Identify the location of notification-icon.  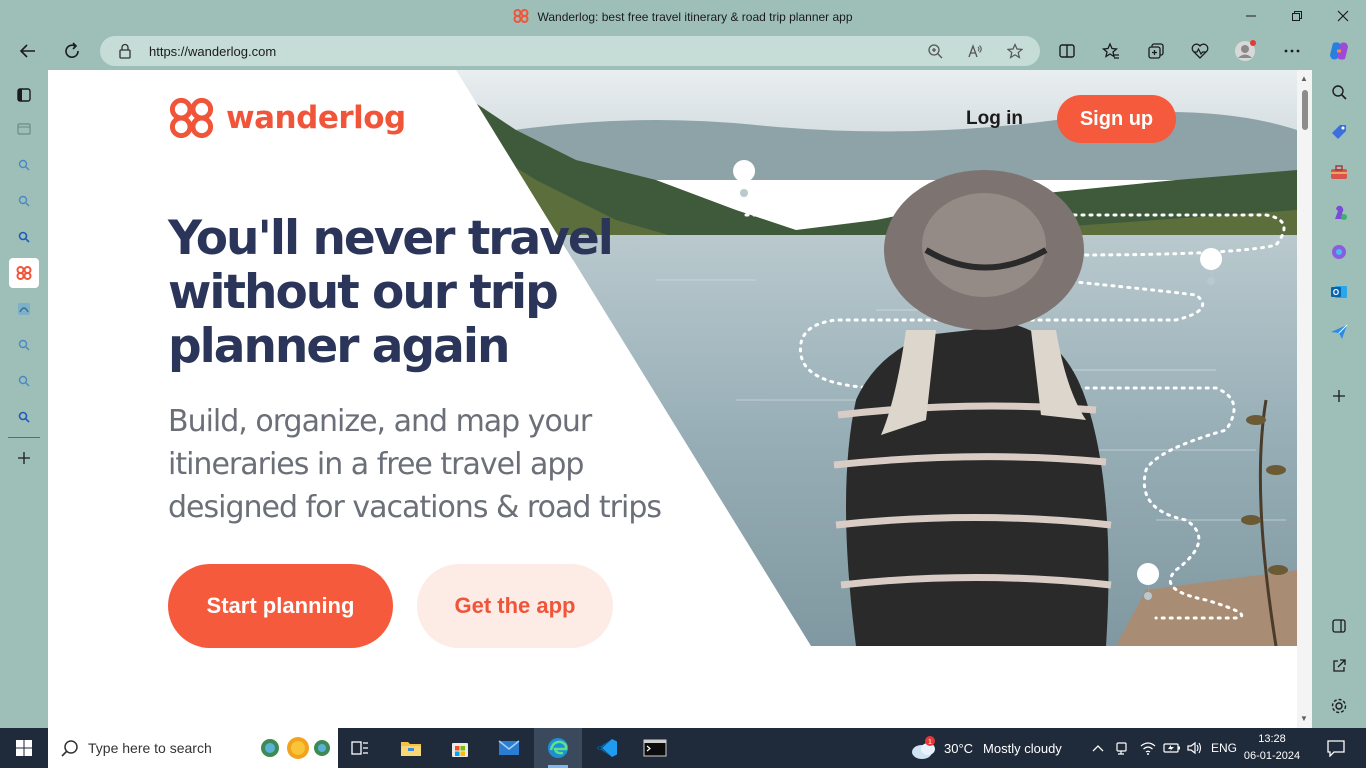
(1336, 748).